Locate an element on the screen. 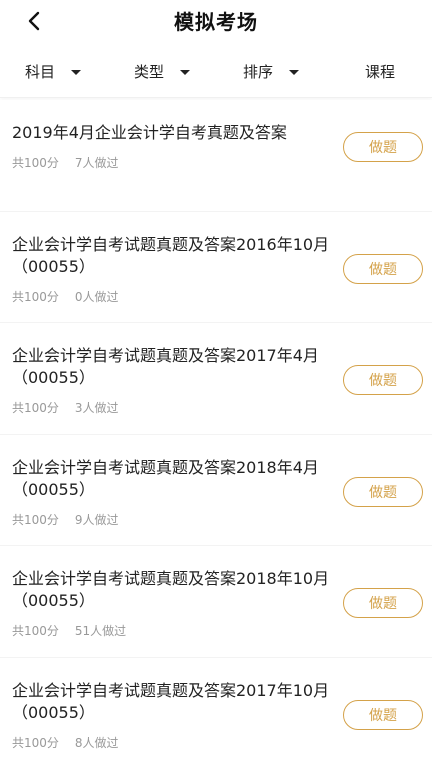  filter-subject-label: 科目 is located at coordinates (40, 72).